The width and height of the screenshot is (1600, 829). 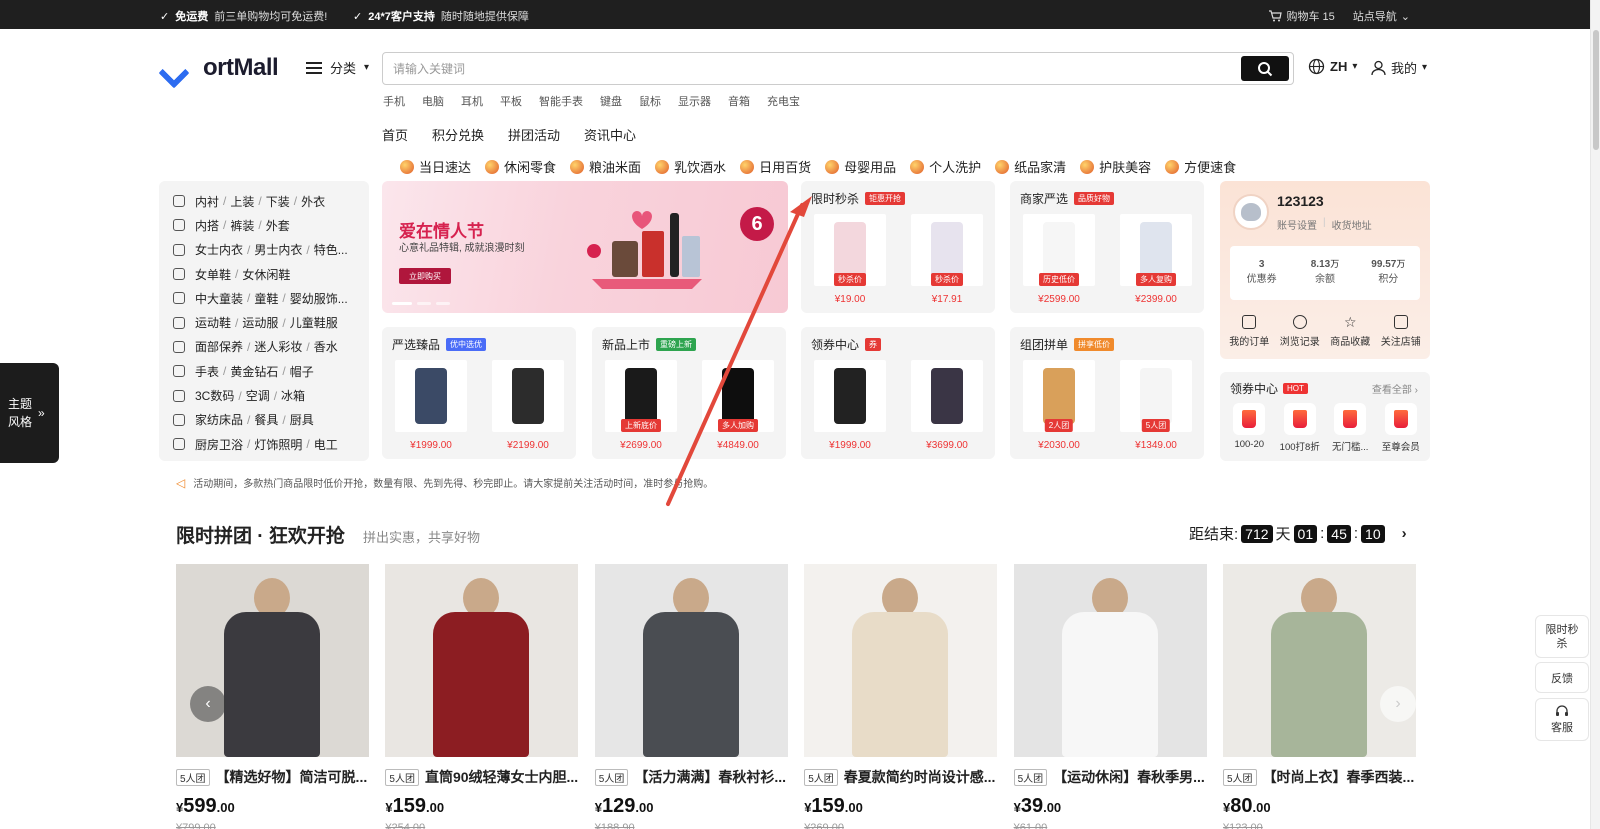 What do you see at coordinates (435, 166) in the screenshot?
I see `category-strip-item: 当日速达` at bounding box center [435, 166].